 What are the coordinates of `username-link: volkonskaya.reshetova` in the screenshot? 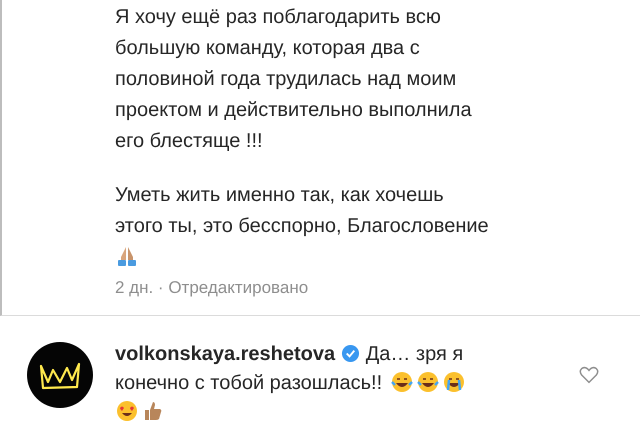 It's located at (225, 354).